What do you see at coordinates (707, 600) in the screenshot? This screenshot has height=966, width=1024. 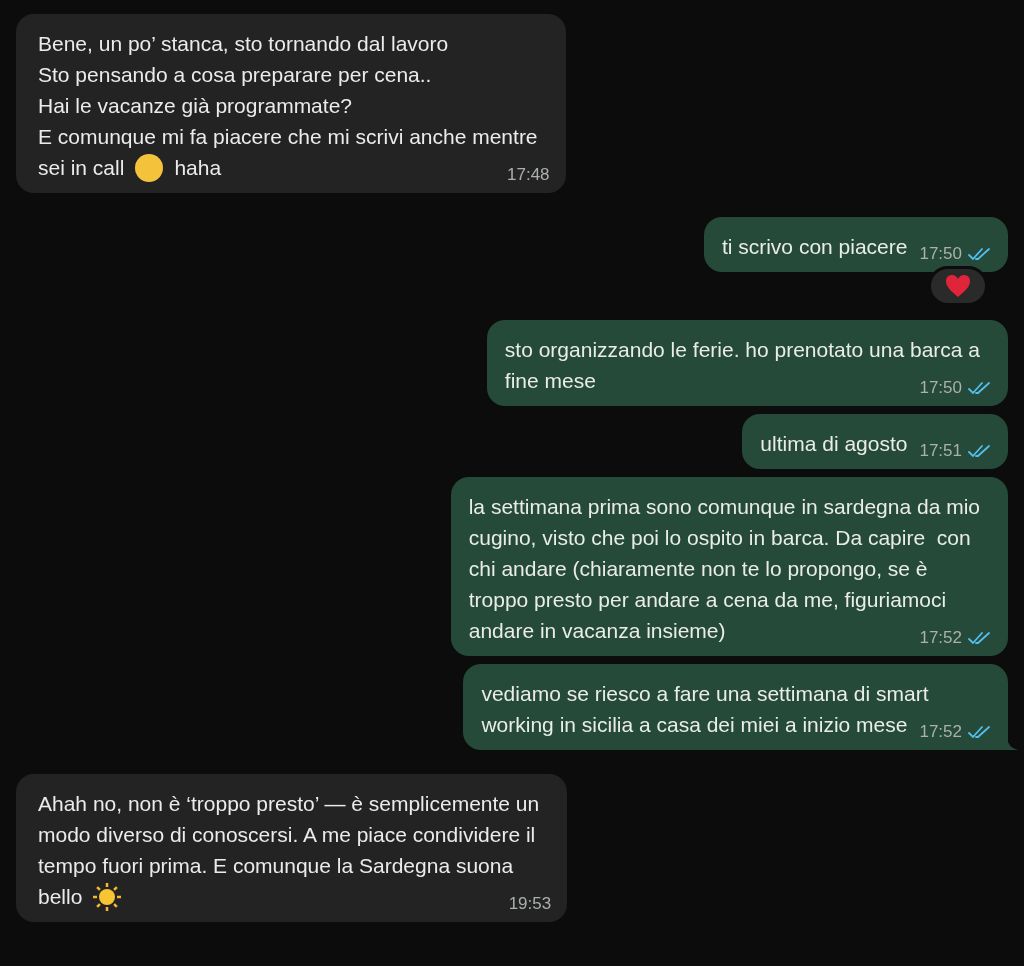 I see `message-text: troppo presto per andare a cena da me, figuriamoci` at bounding box center [707, 600].